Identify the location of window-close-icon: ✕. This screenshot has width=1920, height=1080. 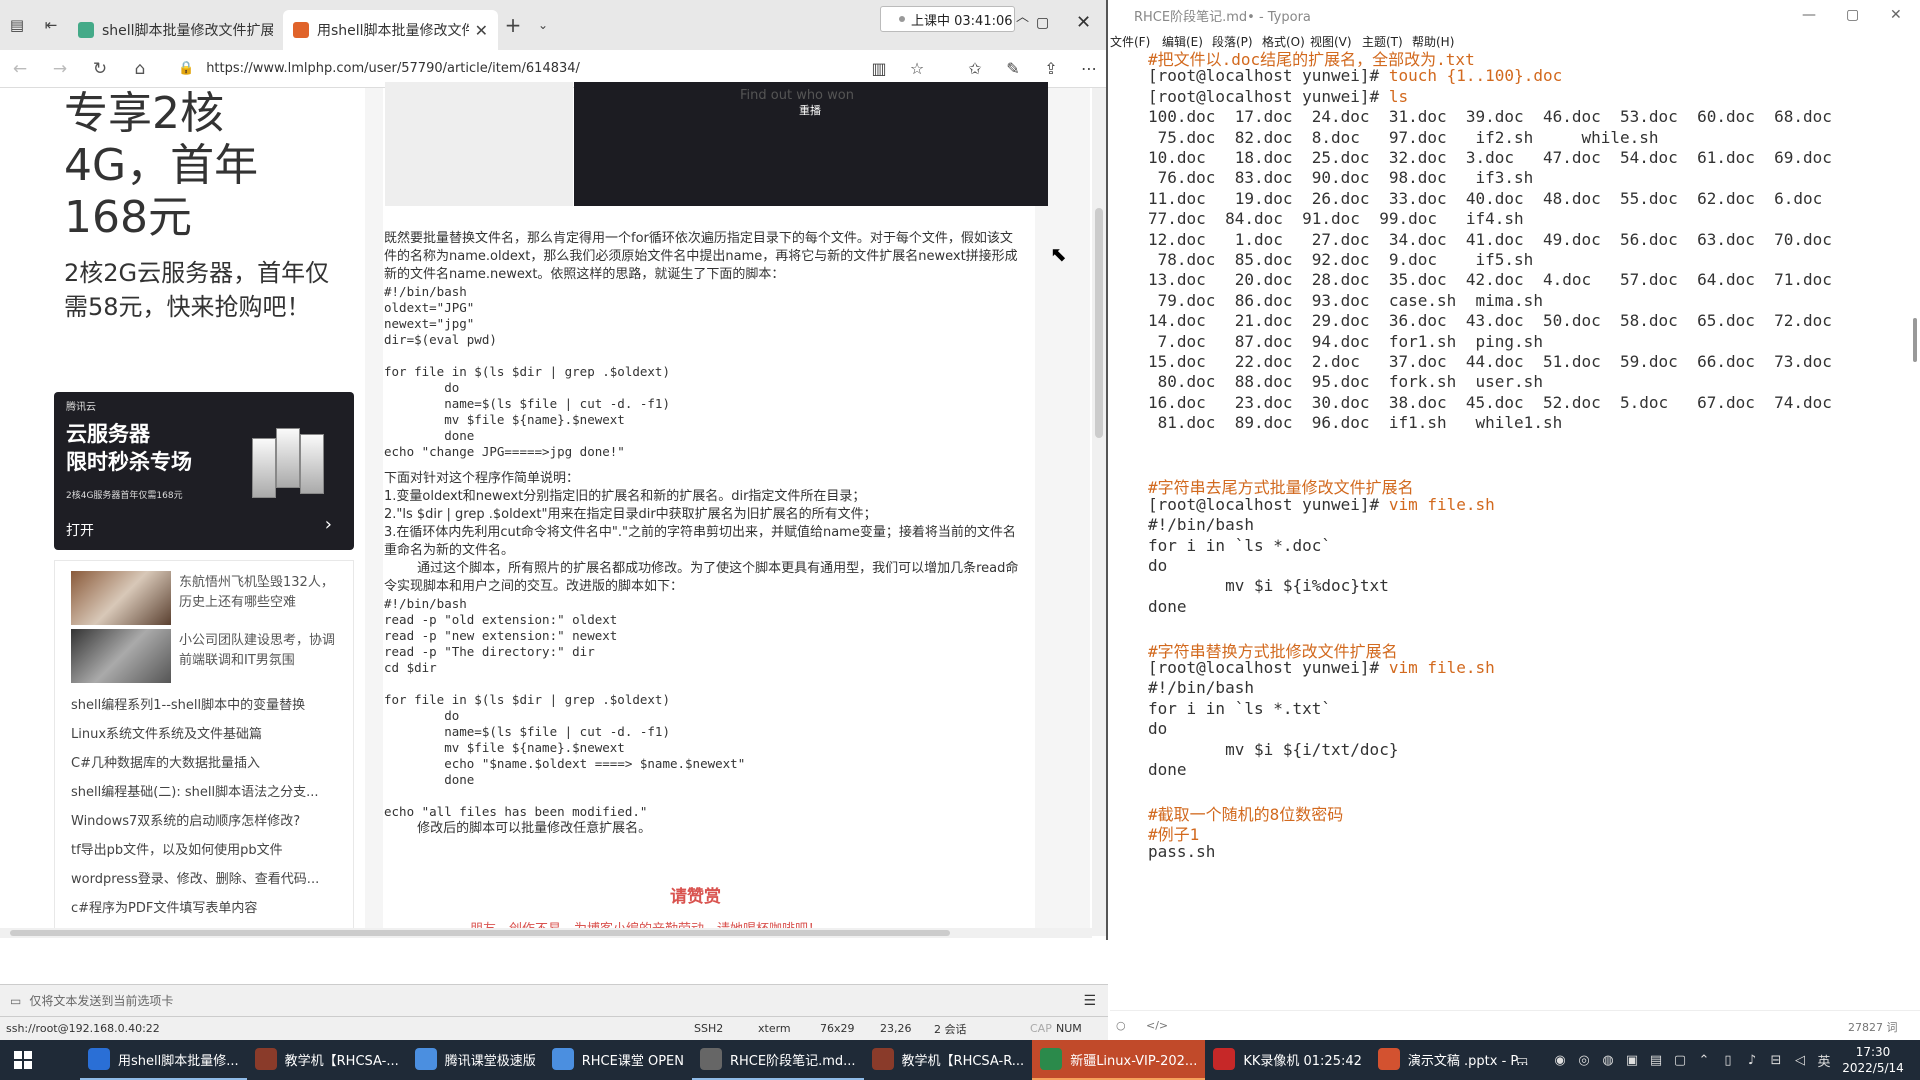
(1083, 22).